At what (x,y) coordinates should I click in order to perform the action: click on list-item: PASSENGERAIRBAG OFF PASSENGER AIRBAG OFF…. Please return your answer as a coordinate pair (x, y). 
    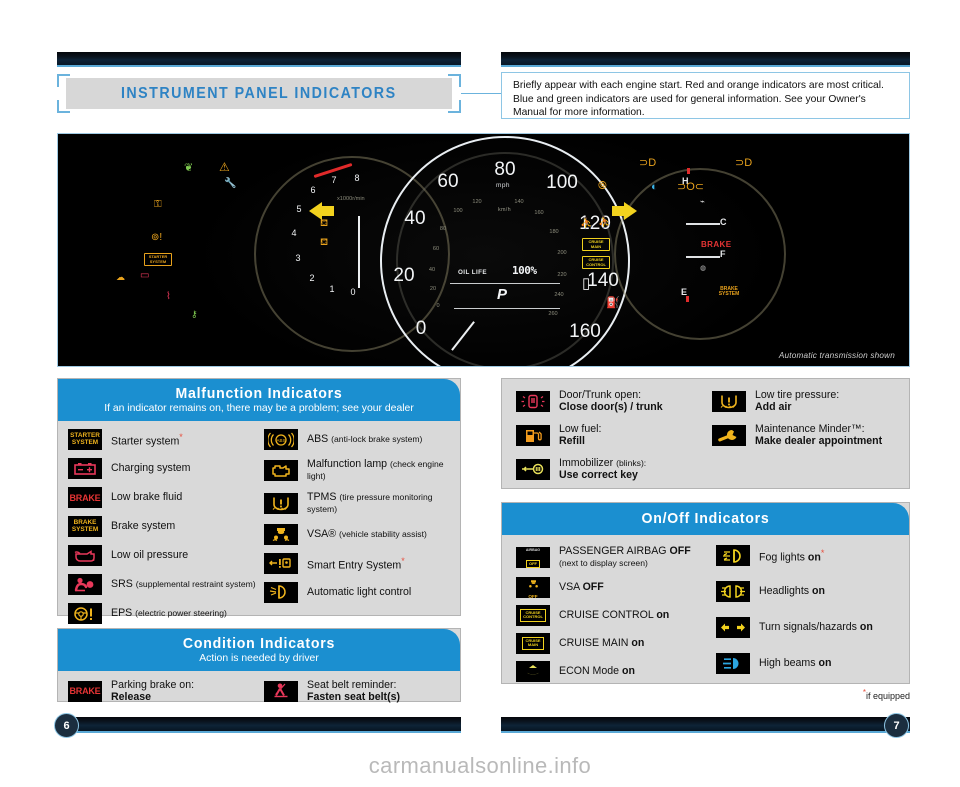
    Looking at the image, I should click on (616, 557).